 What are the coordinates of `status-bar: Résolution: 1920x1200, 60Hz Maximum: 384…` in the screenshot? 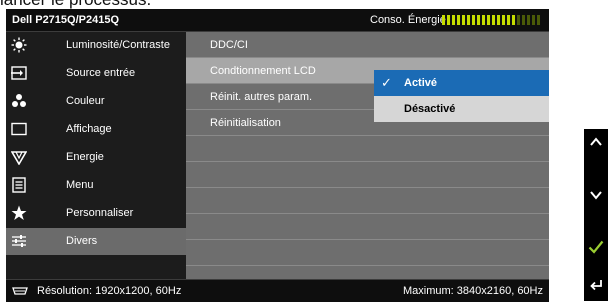 It's located at (277, 290).